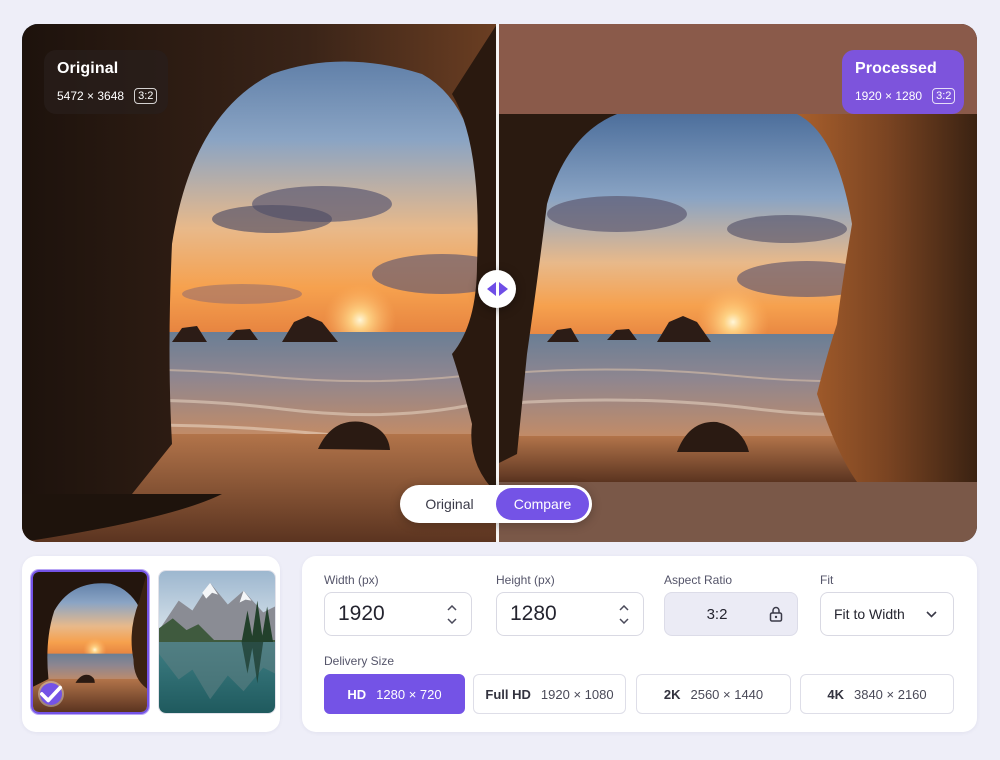 This screenshot has width=1000, height=760. What do you see at coordinates (727, 694) in the screenshot?
I see `size-resolution: 2560 × 1440` at bounding box center [727, 694].